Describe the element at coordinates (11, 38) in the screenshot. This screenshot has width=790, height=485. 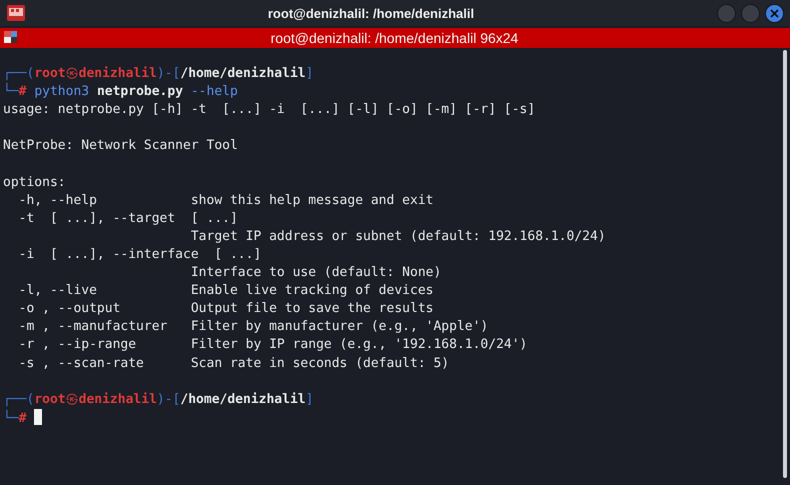
I see `split-view-icon` at that location.